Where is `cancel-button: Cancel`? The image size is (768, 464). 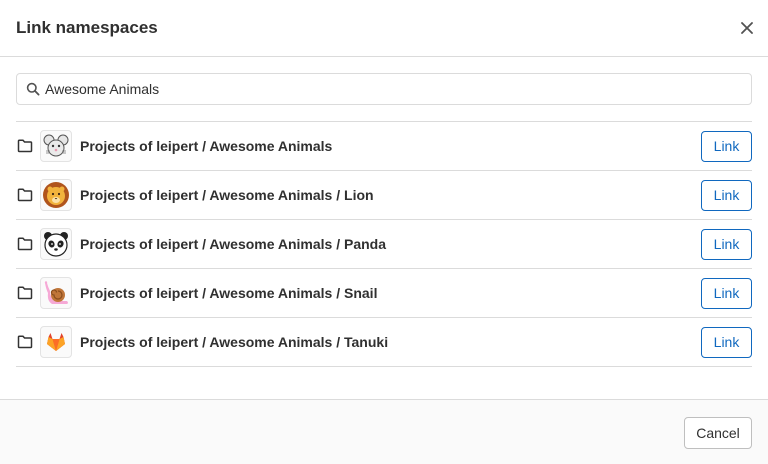 cancel-button: Cancel is located at coordinates (718, 433).